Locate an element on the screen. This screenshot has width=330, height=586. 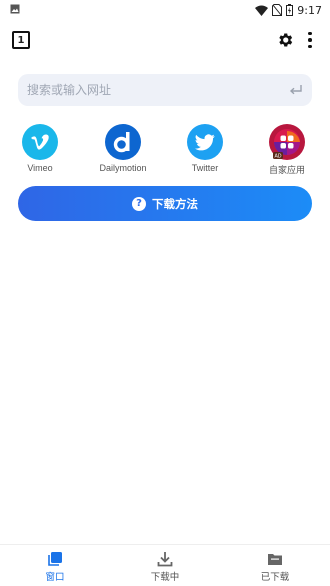
download-help-label: 下载方法 is located at coordinates (175, 204).